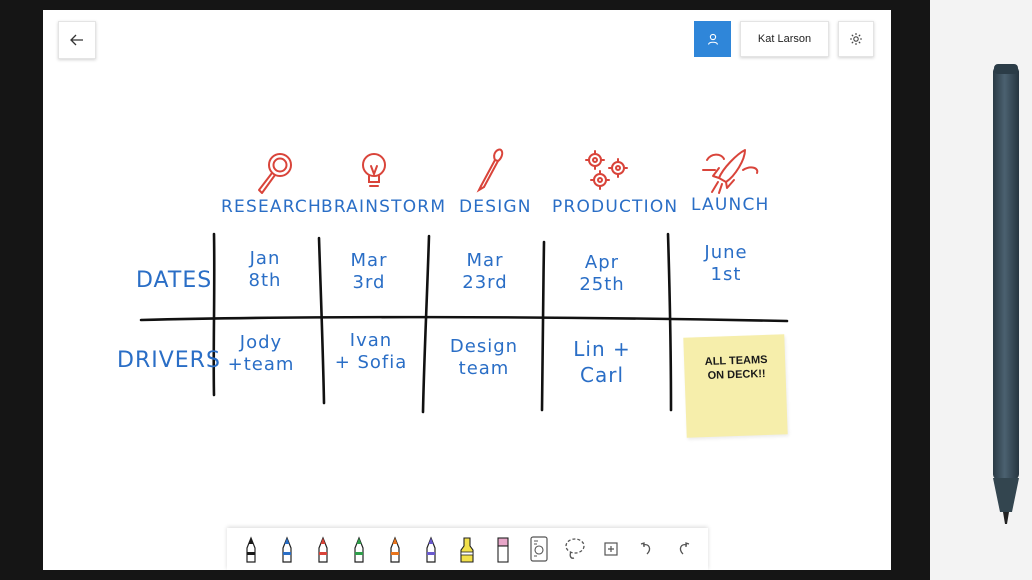  Describe the element at coordinates (726, 263) in the screenshot. I see `cell-dates-launch: June 1st` at that location.